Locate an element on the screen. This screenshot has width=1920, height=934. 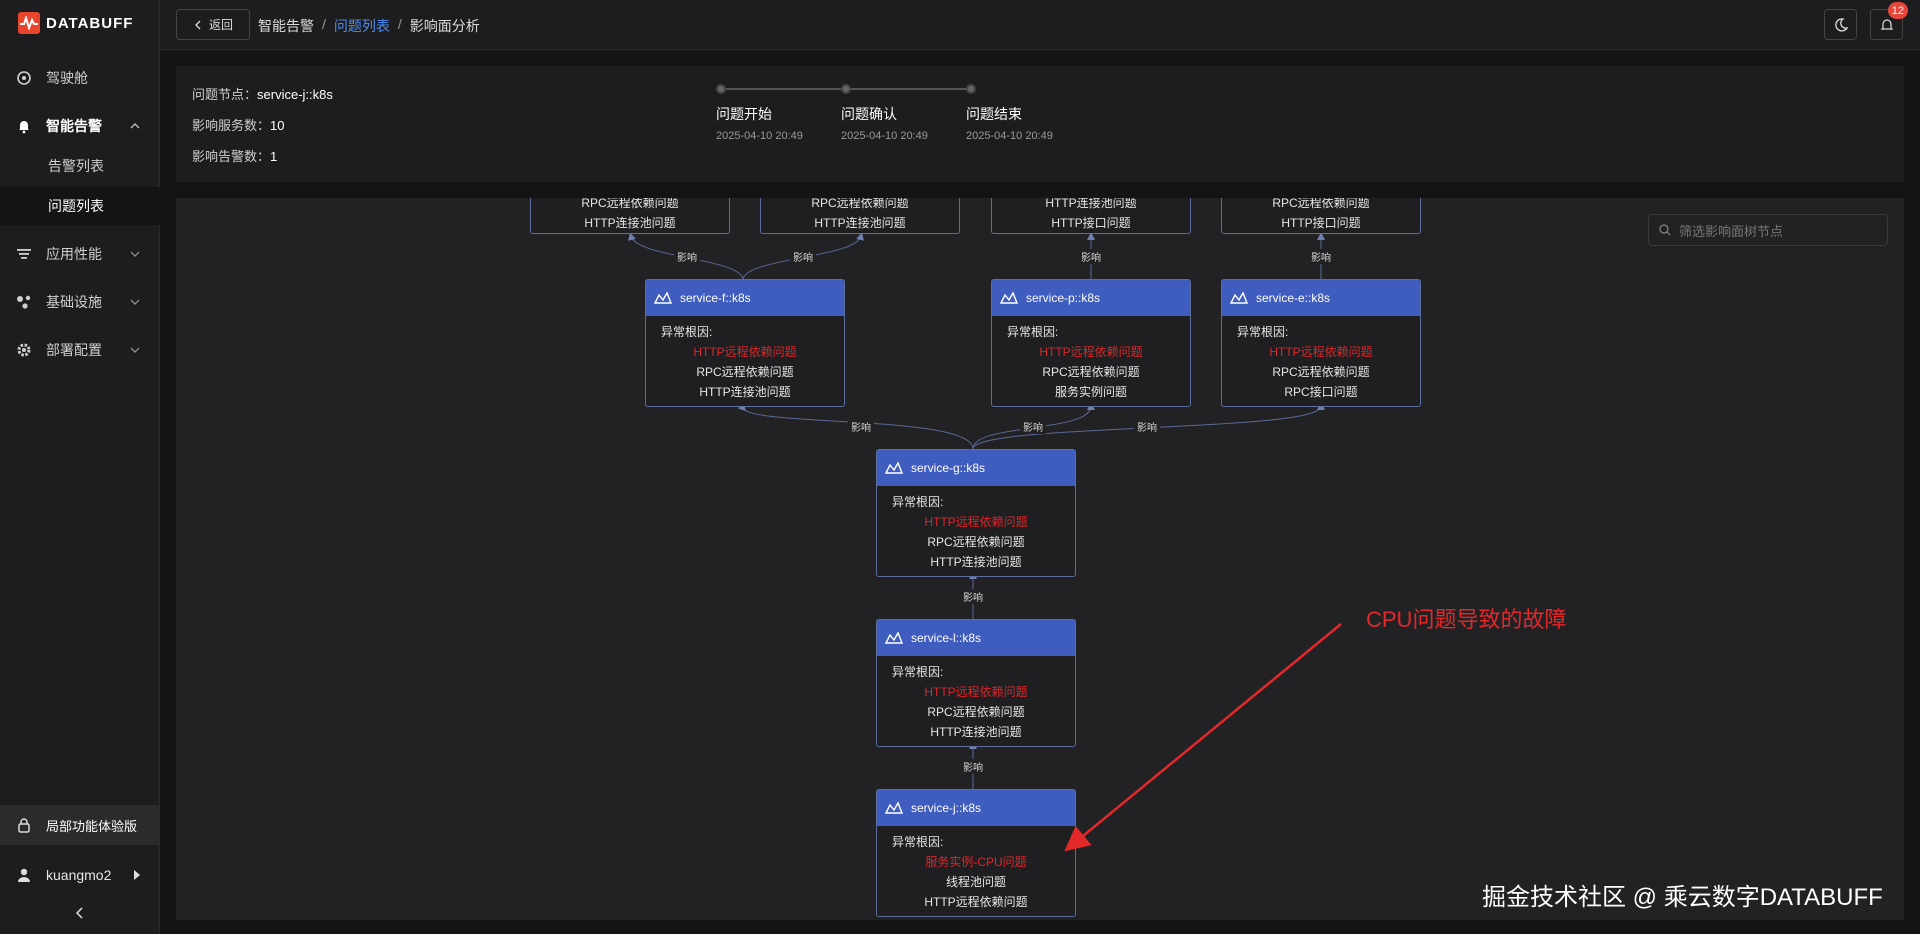
annotation-arrow is located at coordinates (1203, 737).